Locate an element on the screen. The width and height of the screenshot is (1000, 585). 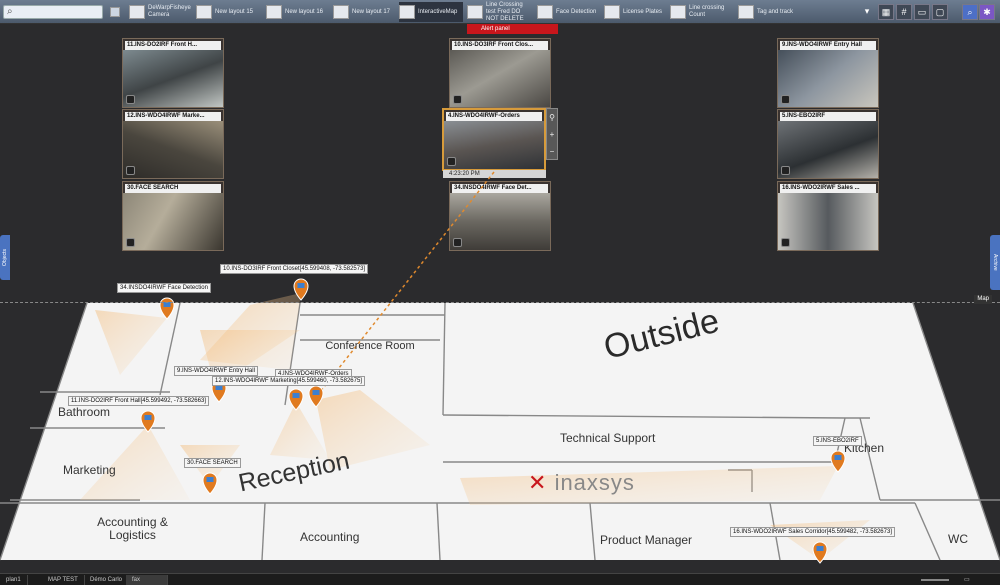
map-camera-label: 9.INS-WDO4IRWF Entry Hall is located at coordinates (216, 371).